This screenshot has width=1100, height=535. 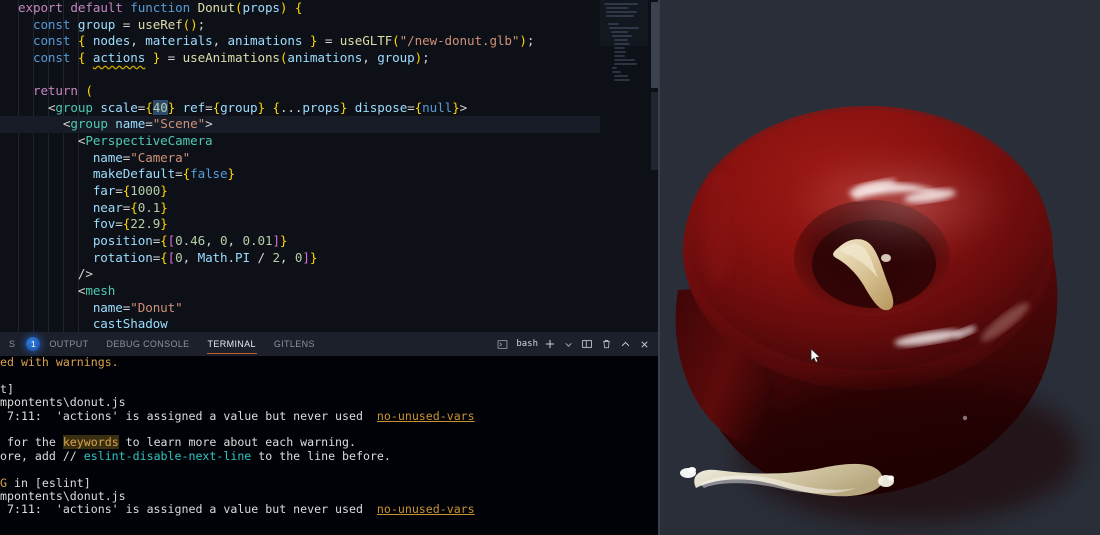 What do you see at coordinates (232, 344) in the screenshot?
I see `tab-terminal: TERMINAL` at bounding box center [232, 344].